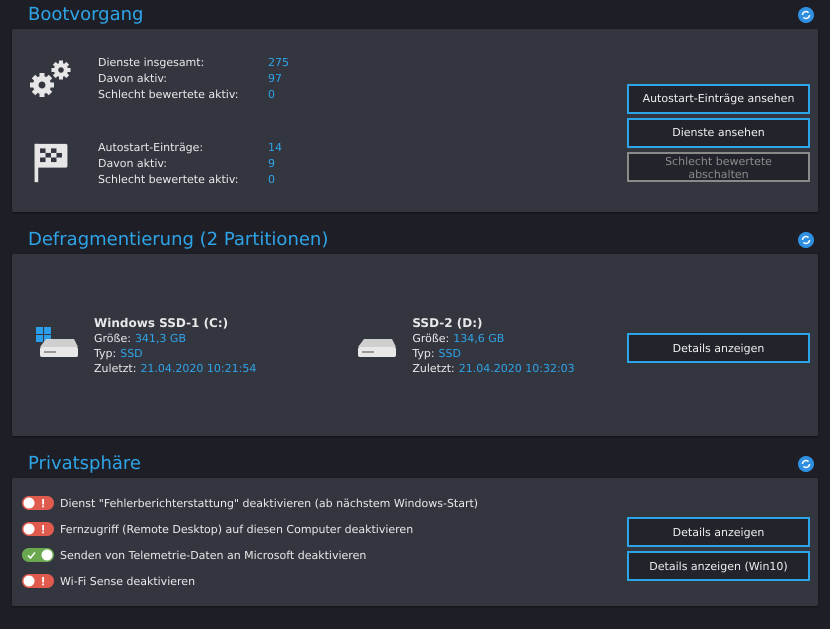 The height and width of the screenshot is (629, 830). Describe the element at coordinates (278, 62) in the screenshot. I see `stat-value: 275` at that location.